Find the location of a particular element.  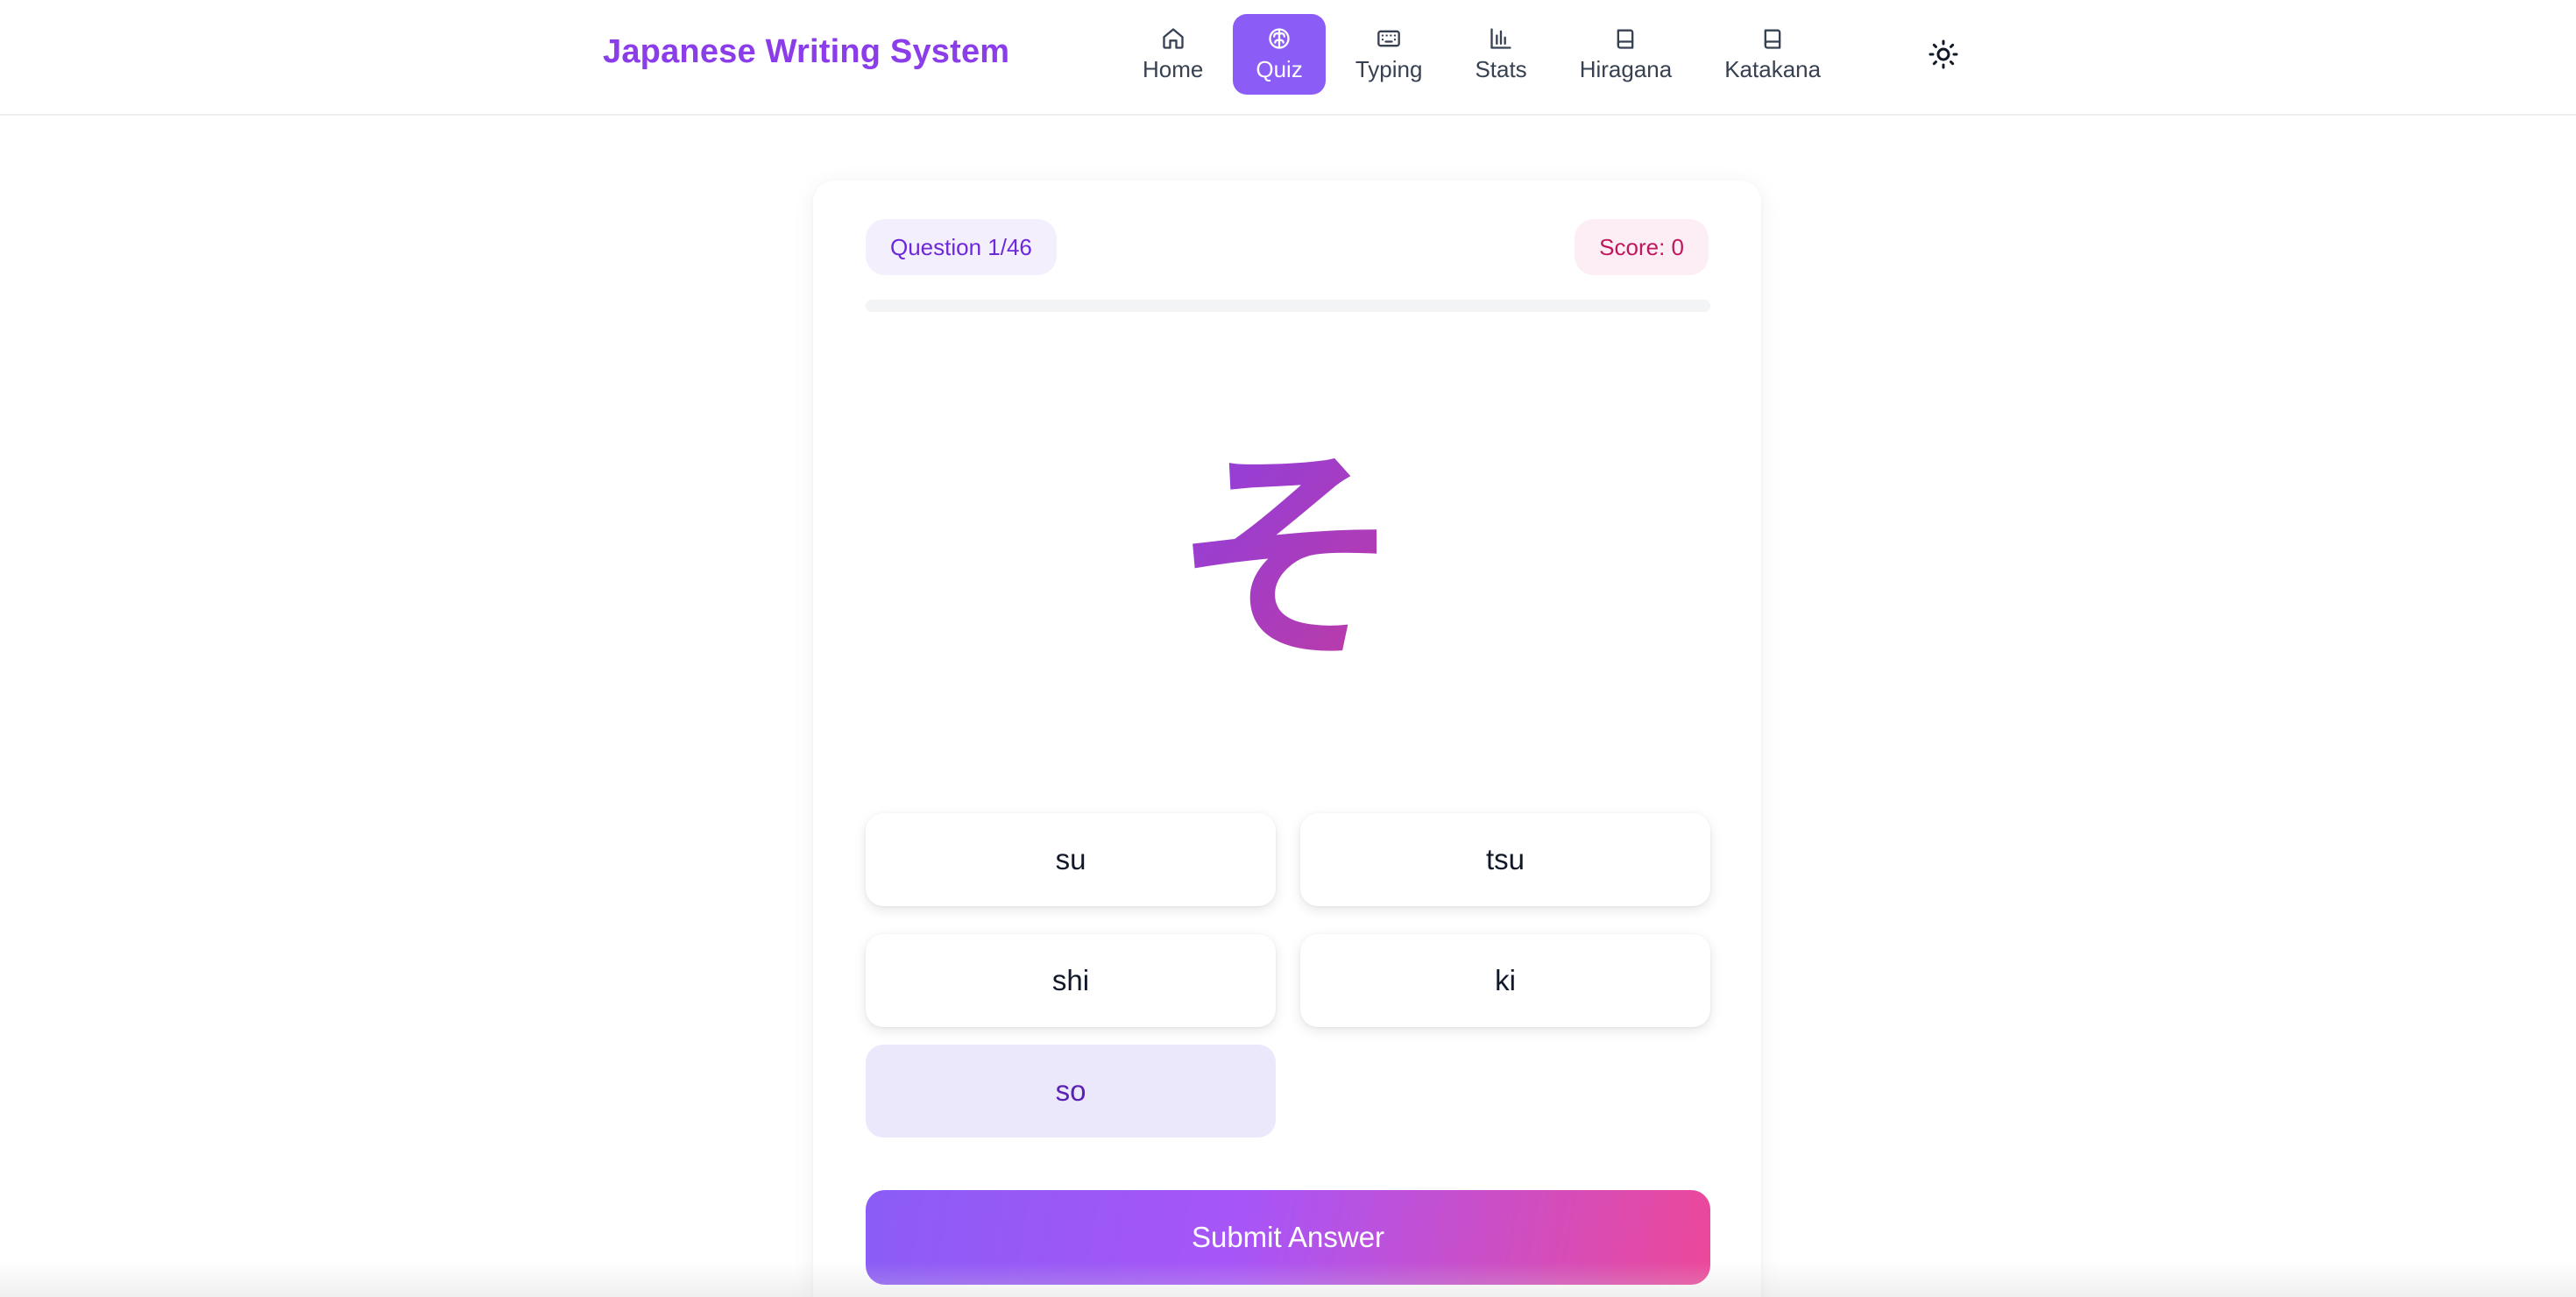

nav-hiragana: Hiragana is located at coordinates (1626, 54).